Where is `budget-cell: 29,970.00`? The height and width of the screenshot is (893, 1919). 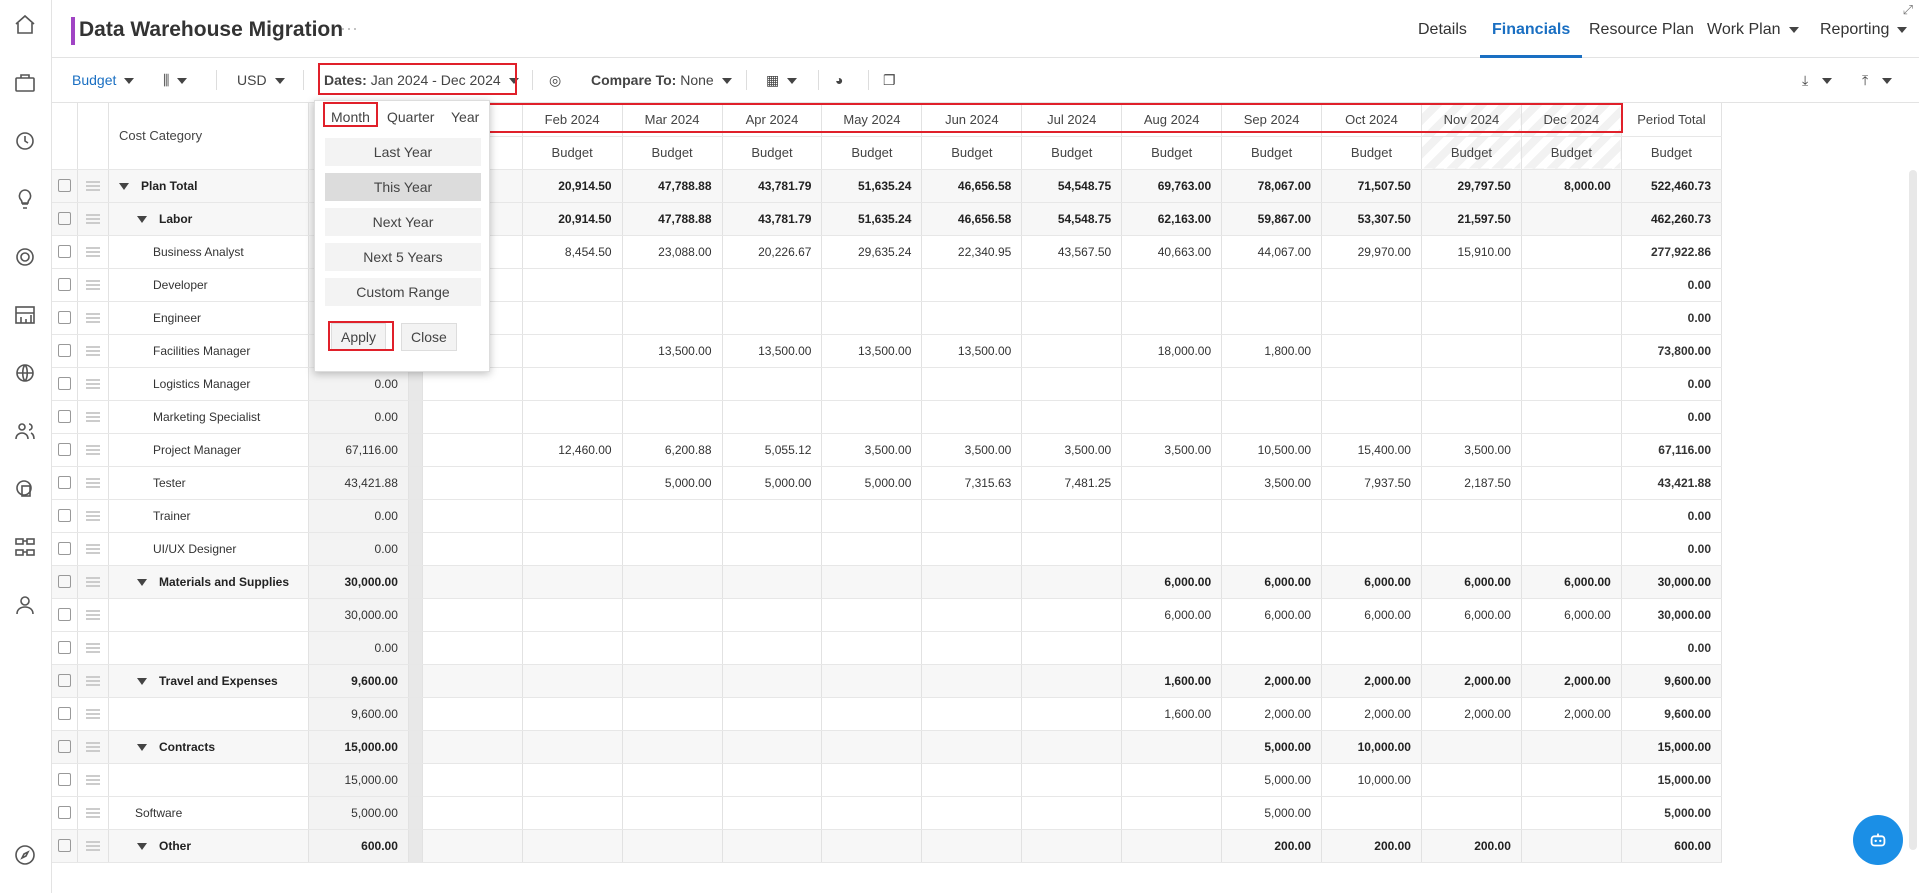
budget-cell: 29,970.00 is located at coordinates (1371, 252).